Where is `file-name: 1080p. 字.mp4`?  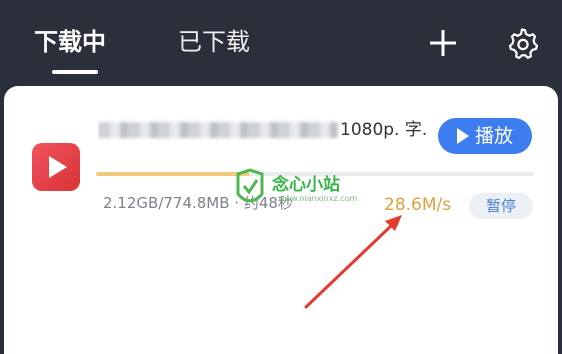
file-name: 1080p. 字.mp4 is located at coordinates (263, 130).